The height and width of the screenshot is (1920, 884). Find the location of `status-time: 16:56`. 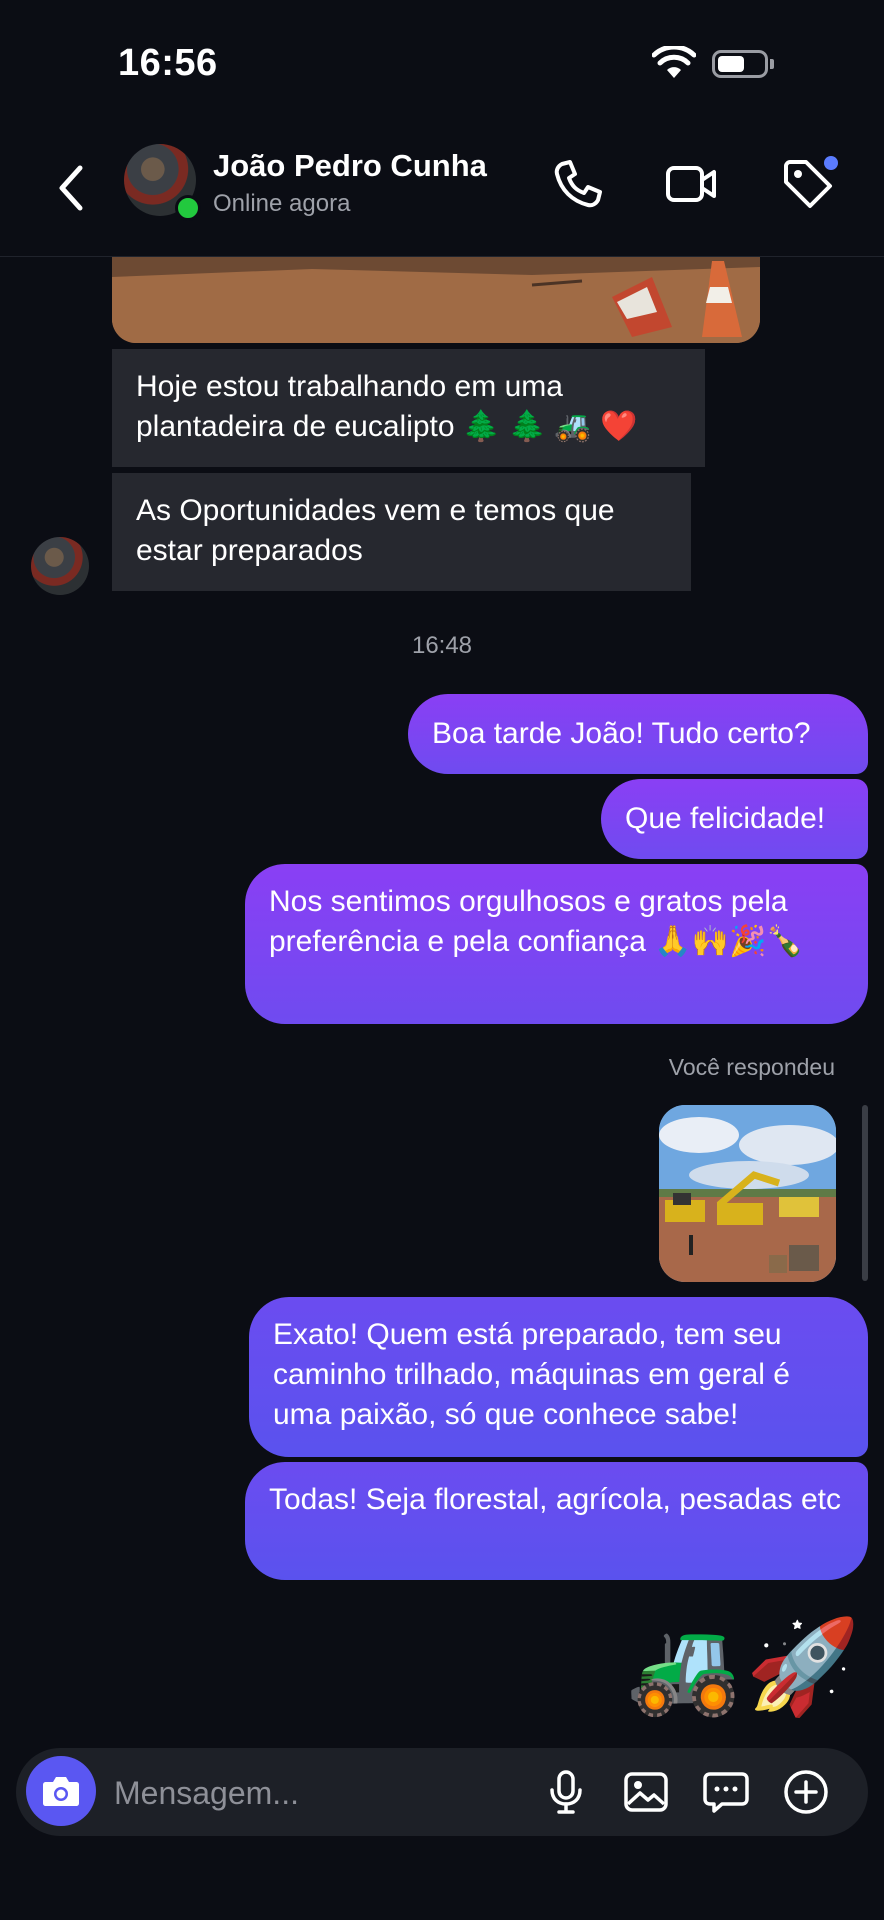

status-time: 16:56 is located at coordinates (168, 63).